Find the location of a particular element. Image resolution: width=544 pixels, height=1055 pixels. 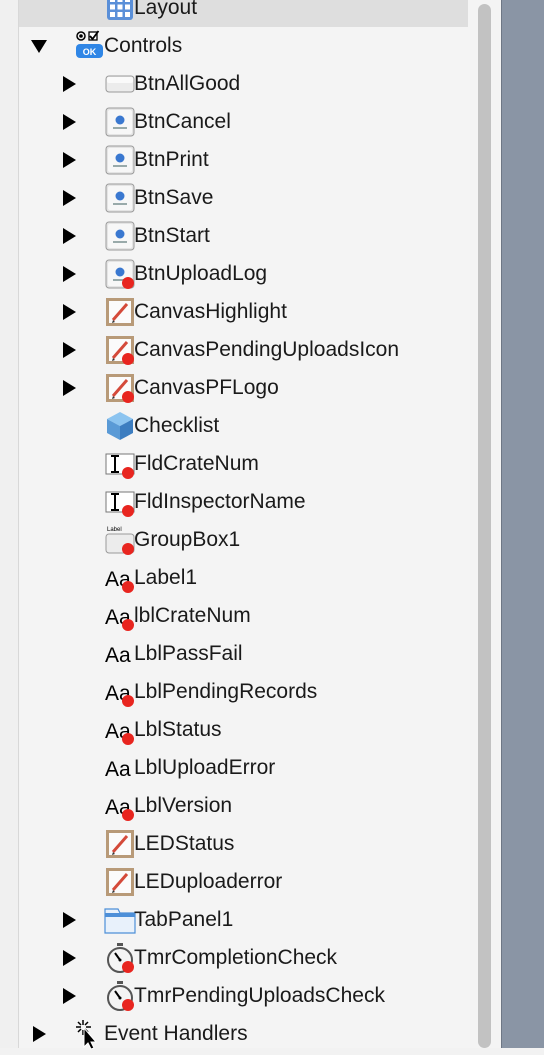

tree-item-ledstatus: LEDStatus is located at coordinates (248, 844).